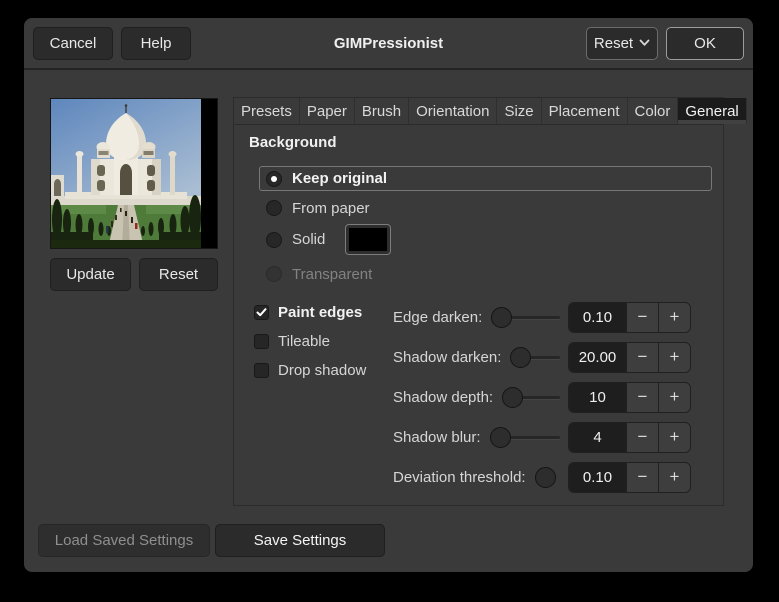 This screenshot has width=779, height=602. I want to click on preview-frame, so click(134, 173).